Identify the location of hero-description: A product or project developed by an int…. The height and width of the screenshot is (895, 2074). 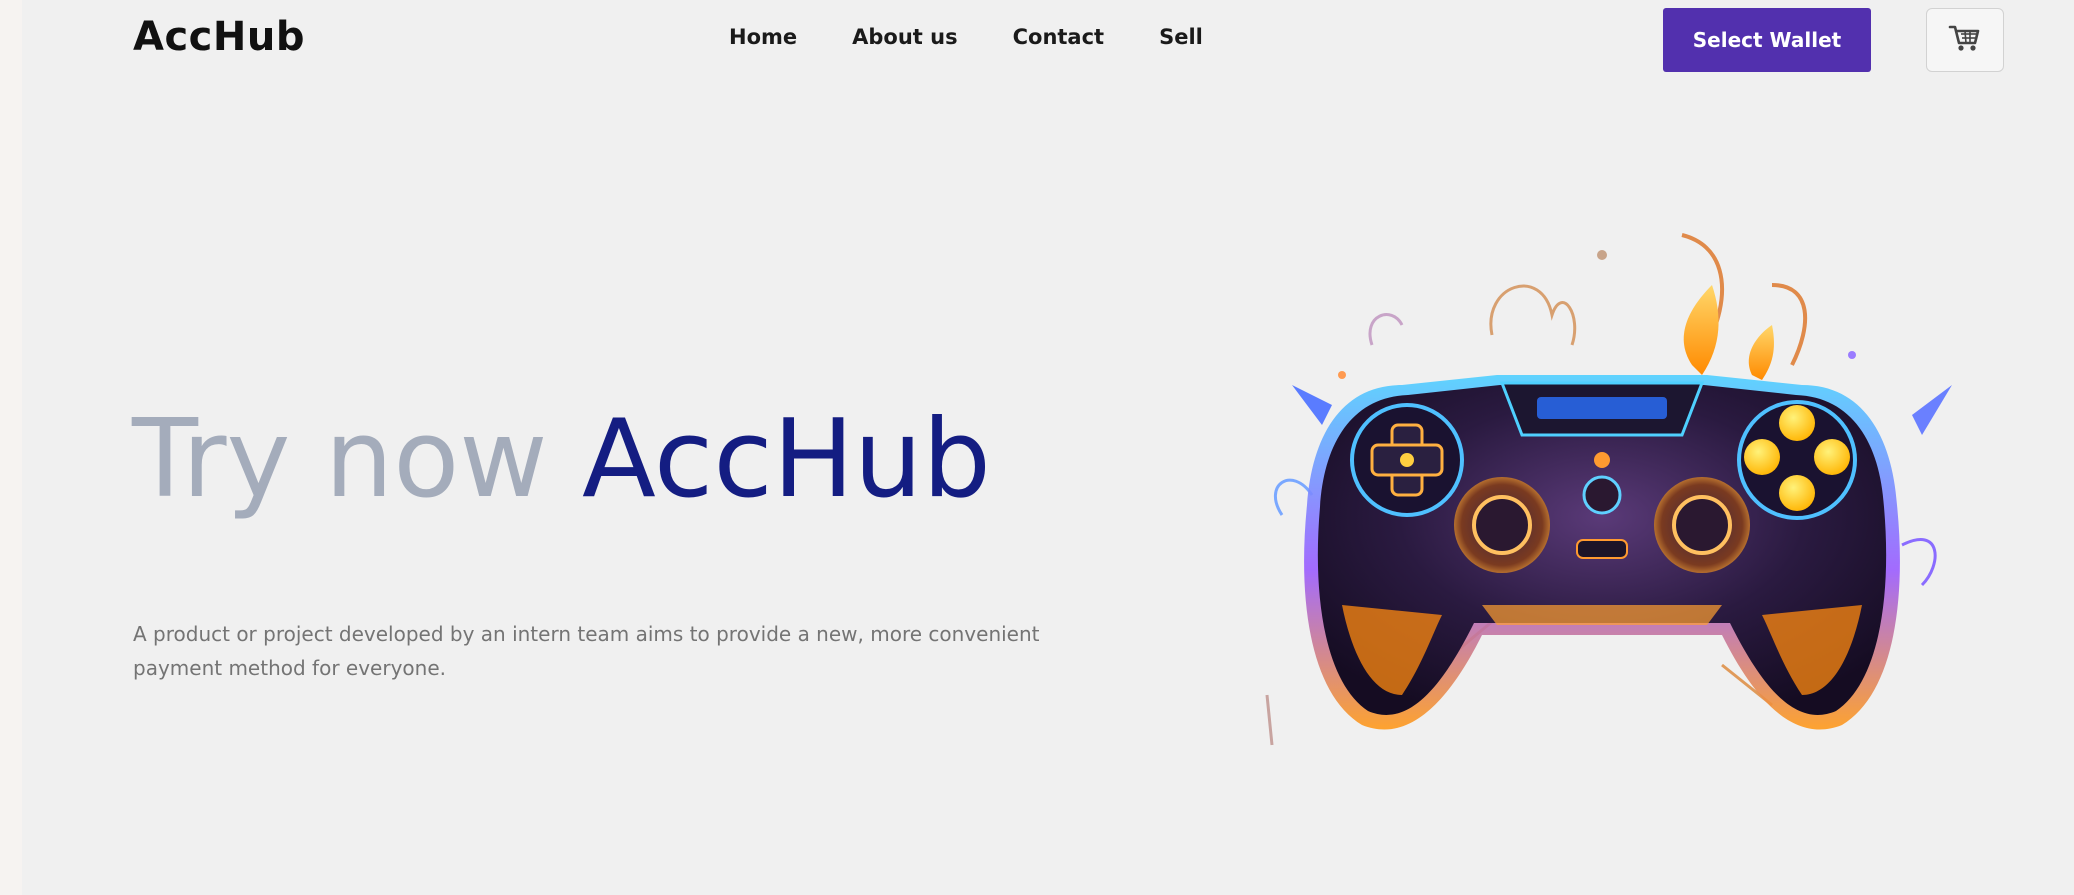
(586, 651).